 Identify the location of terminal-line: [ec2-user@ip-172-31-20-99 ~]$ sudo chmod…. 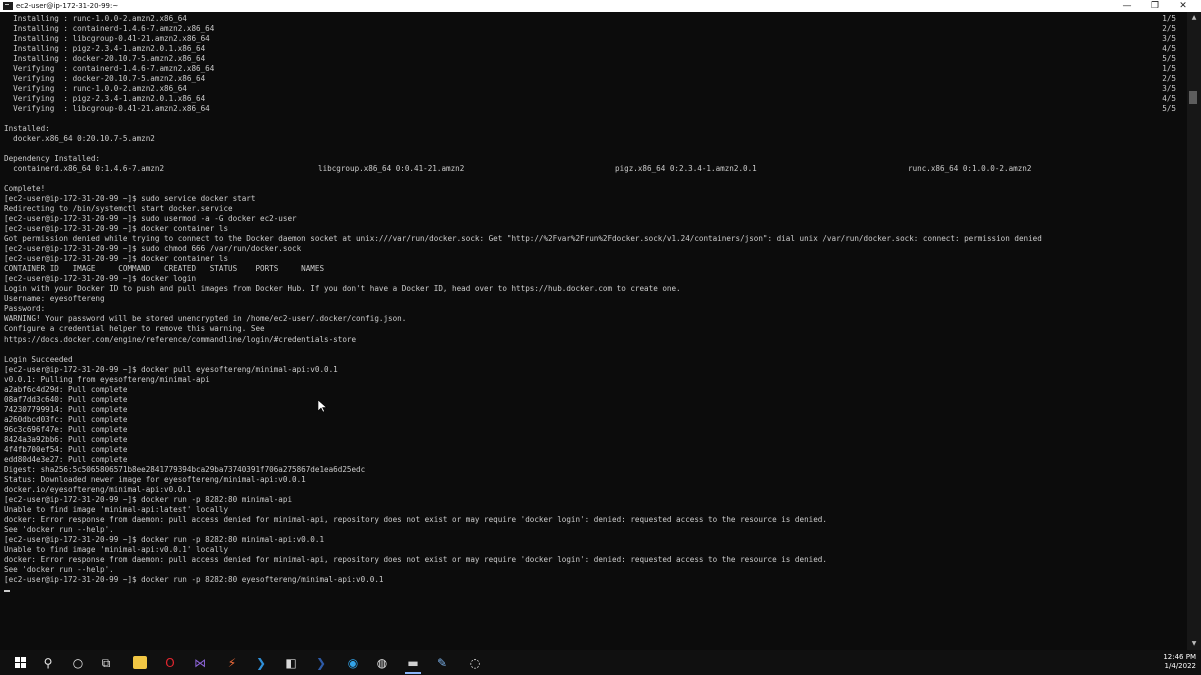
(153, 249).